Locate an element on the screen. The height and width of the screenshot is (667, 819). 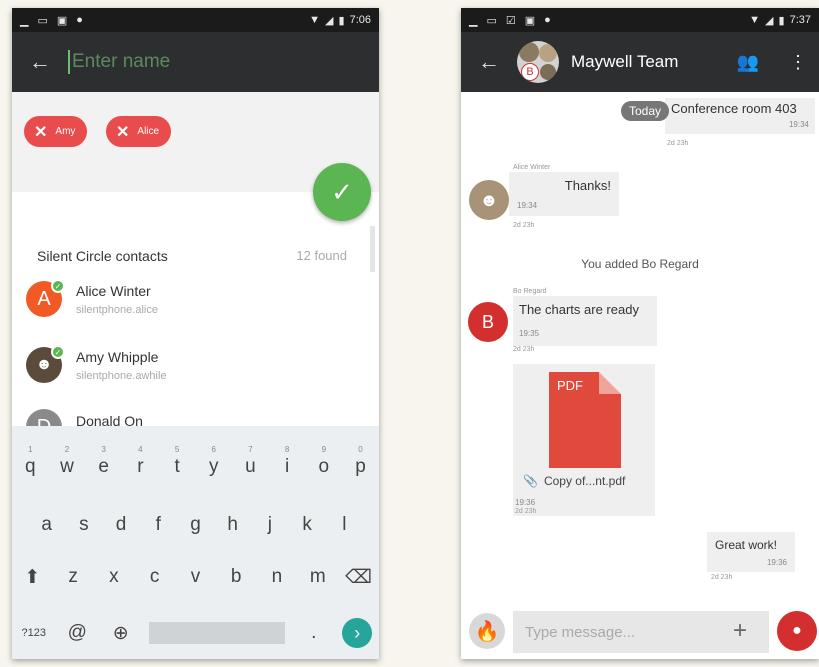
contact-handle: silentphone.awhile is located at coordinates (121, 375).